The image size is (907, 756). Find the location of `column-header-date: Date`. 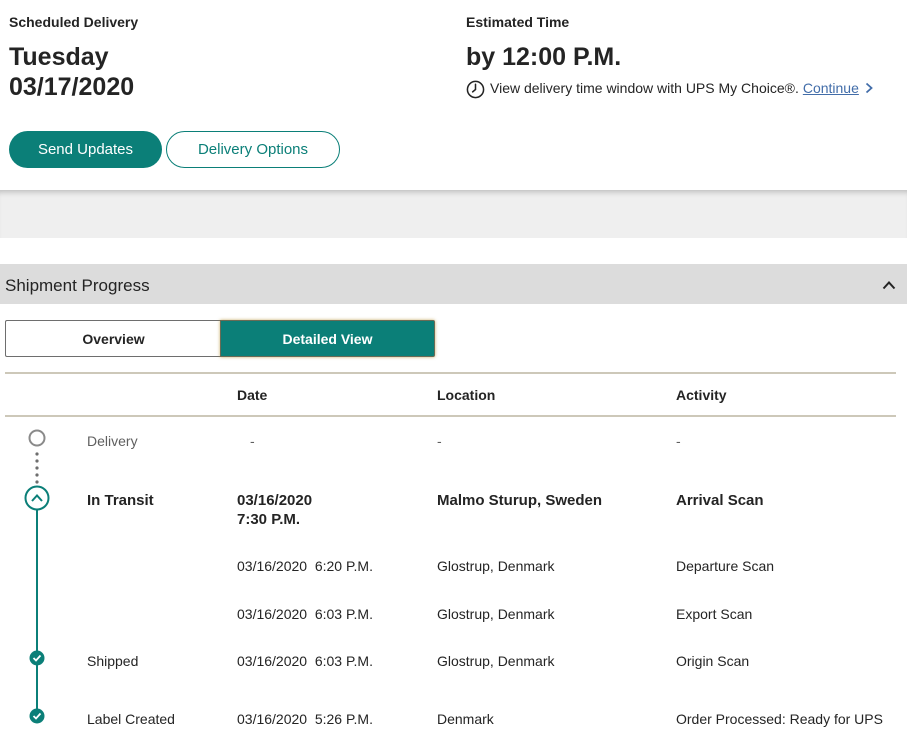

column-header-date: Date is located at coordinates (252, 395).